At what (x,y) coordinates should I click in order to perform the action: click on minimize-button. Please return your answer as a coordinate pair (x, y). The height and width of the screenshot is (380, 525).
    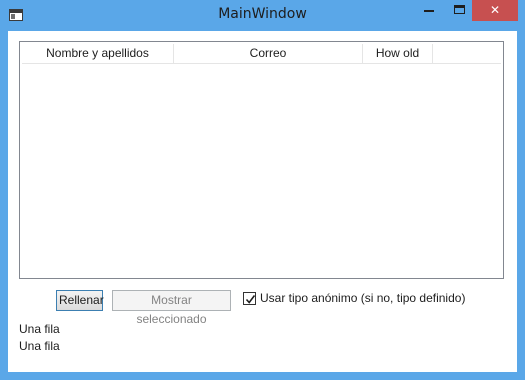
    Looking at the image, I should click on (429, 10).